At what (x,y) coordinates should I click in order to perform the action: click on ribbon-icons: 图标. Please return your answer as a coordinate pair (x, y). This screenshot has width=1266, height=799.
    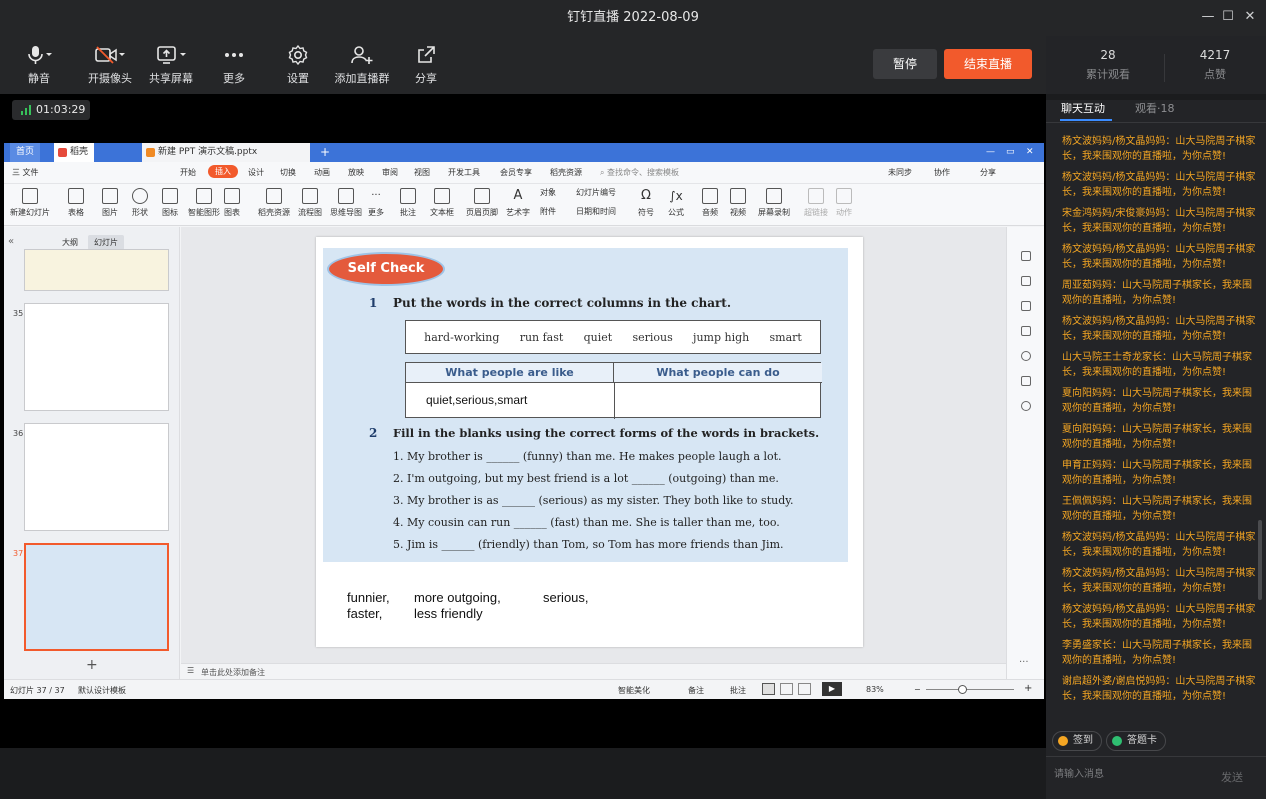
    Looking at the image, I should click on (170, 203).